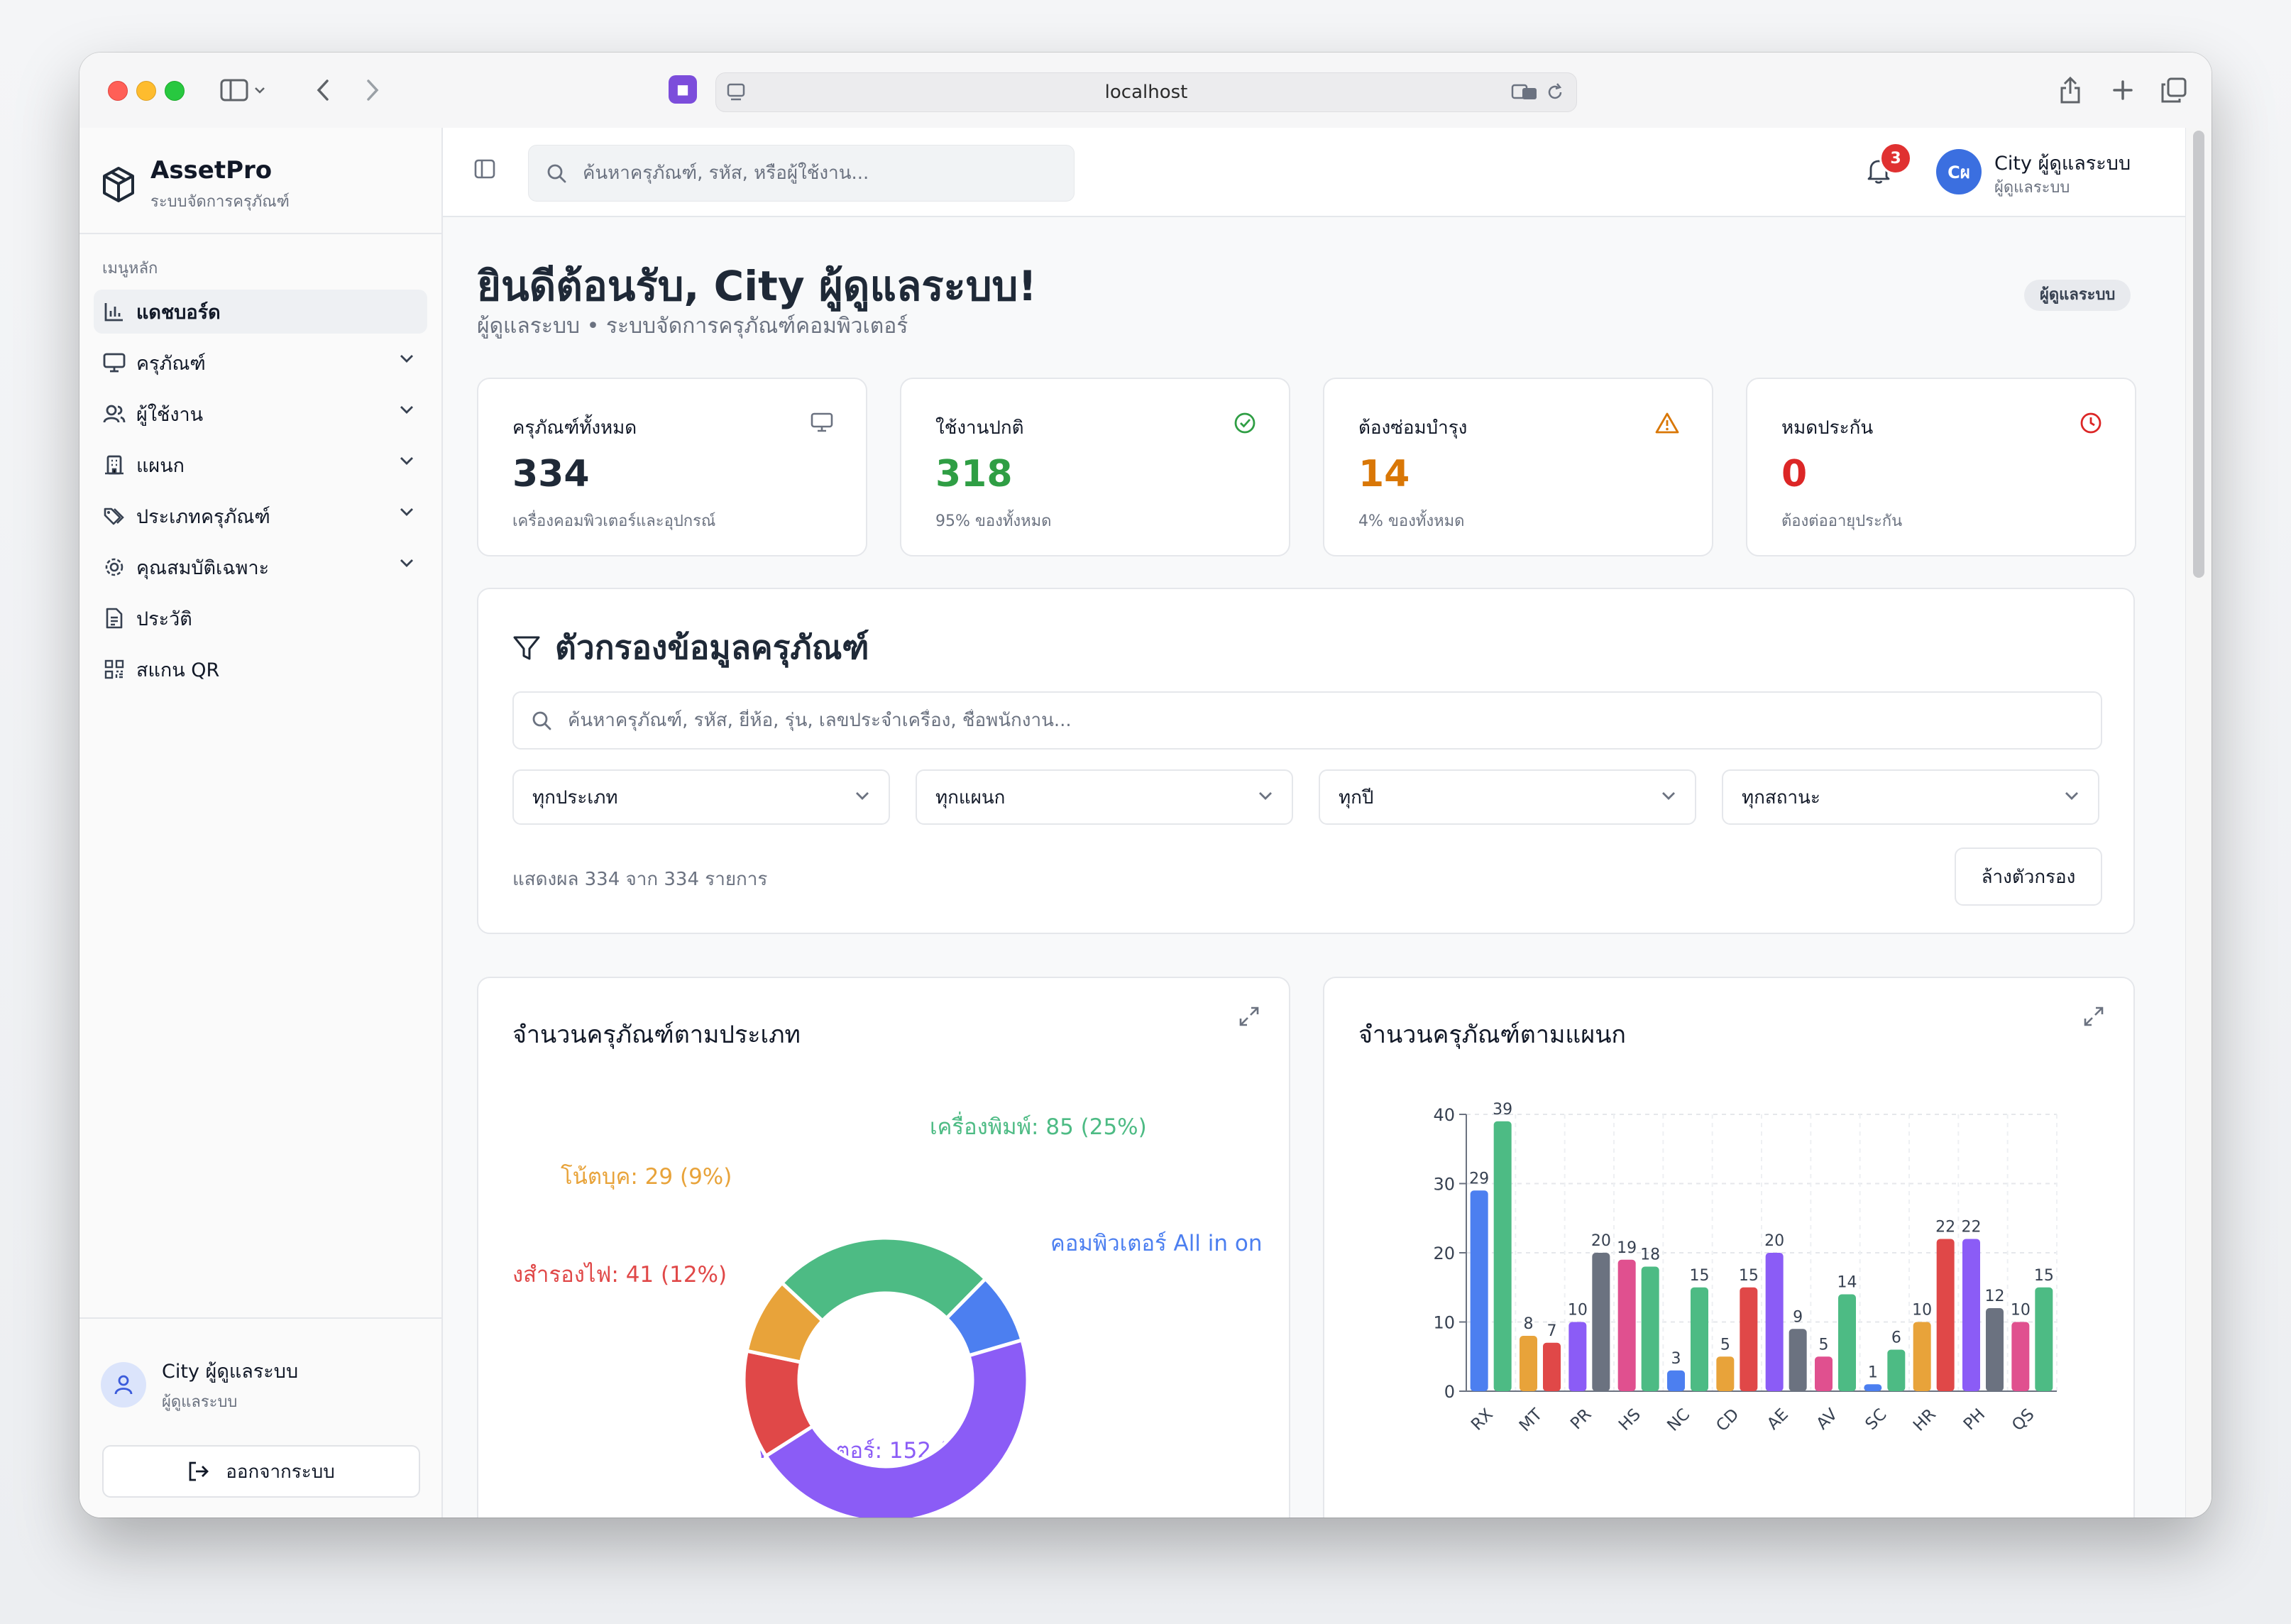  I want to click on sidebar-item-scan-qr: สแกน QR, so click(260, 669).